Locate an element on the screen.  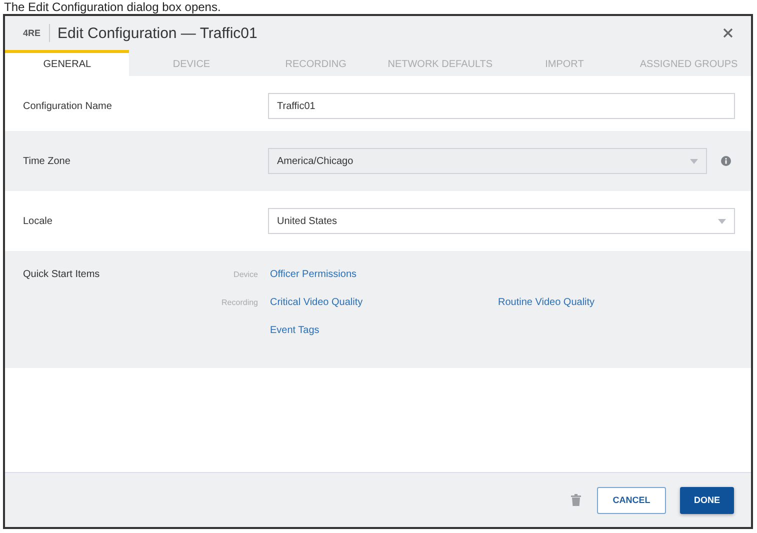
close-icon is located at coordinates (728, 33).